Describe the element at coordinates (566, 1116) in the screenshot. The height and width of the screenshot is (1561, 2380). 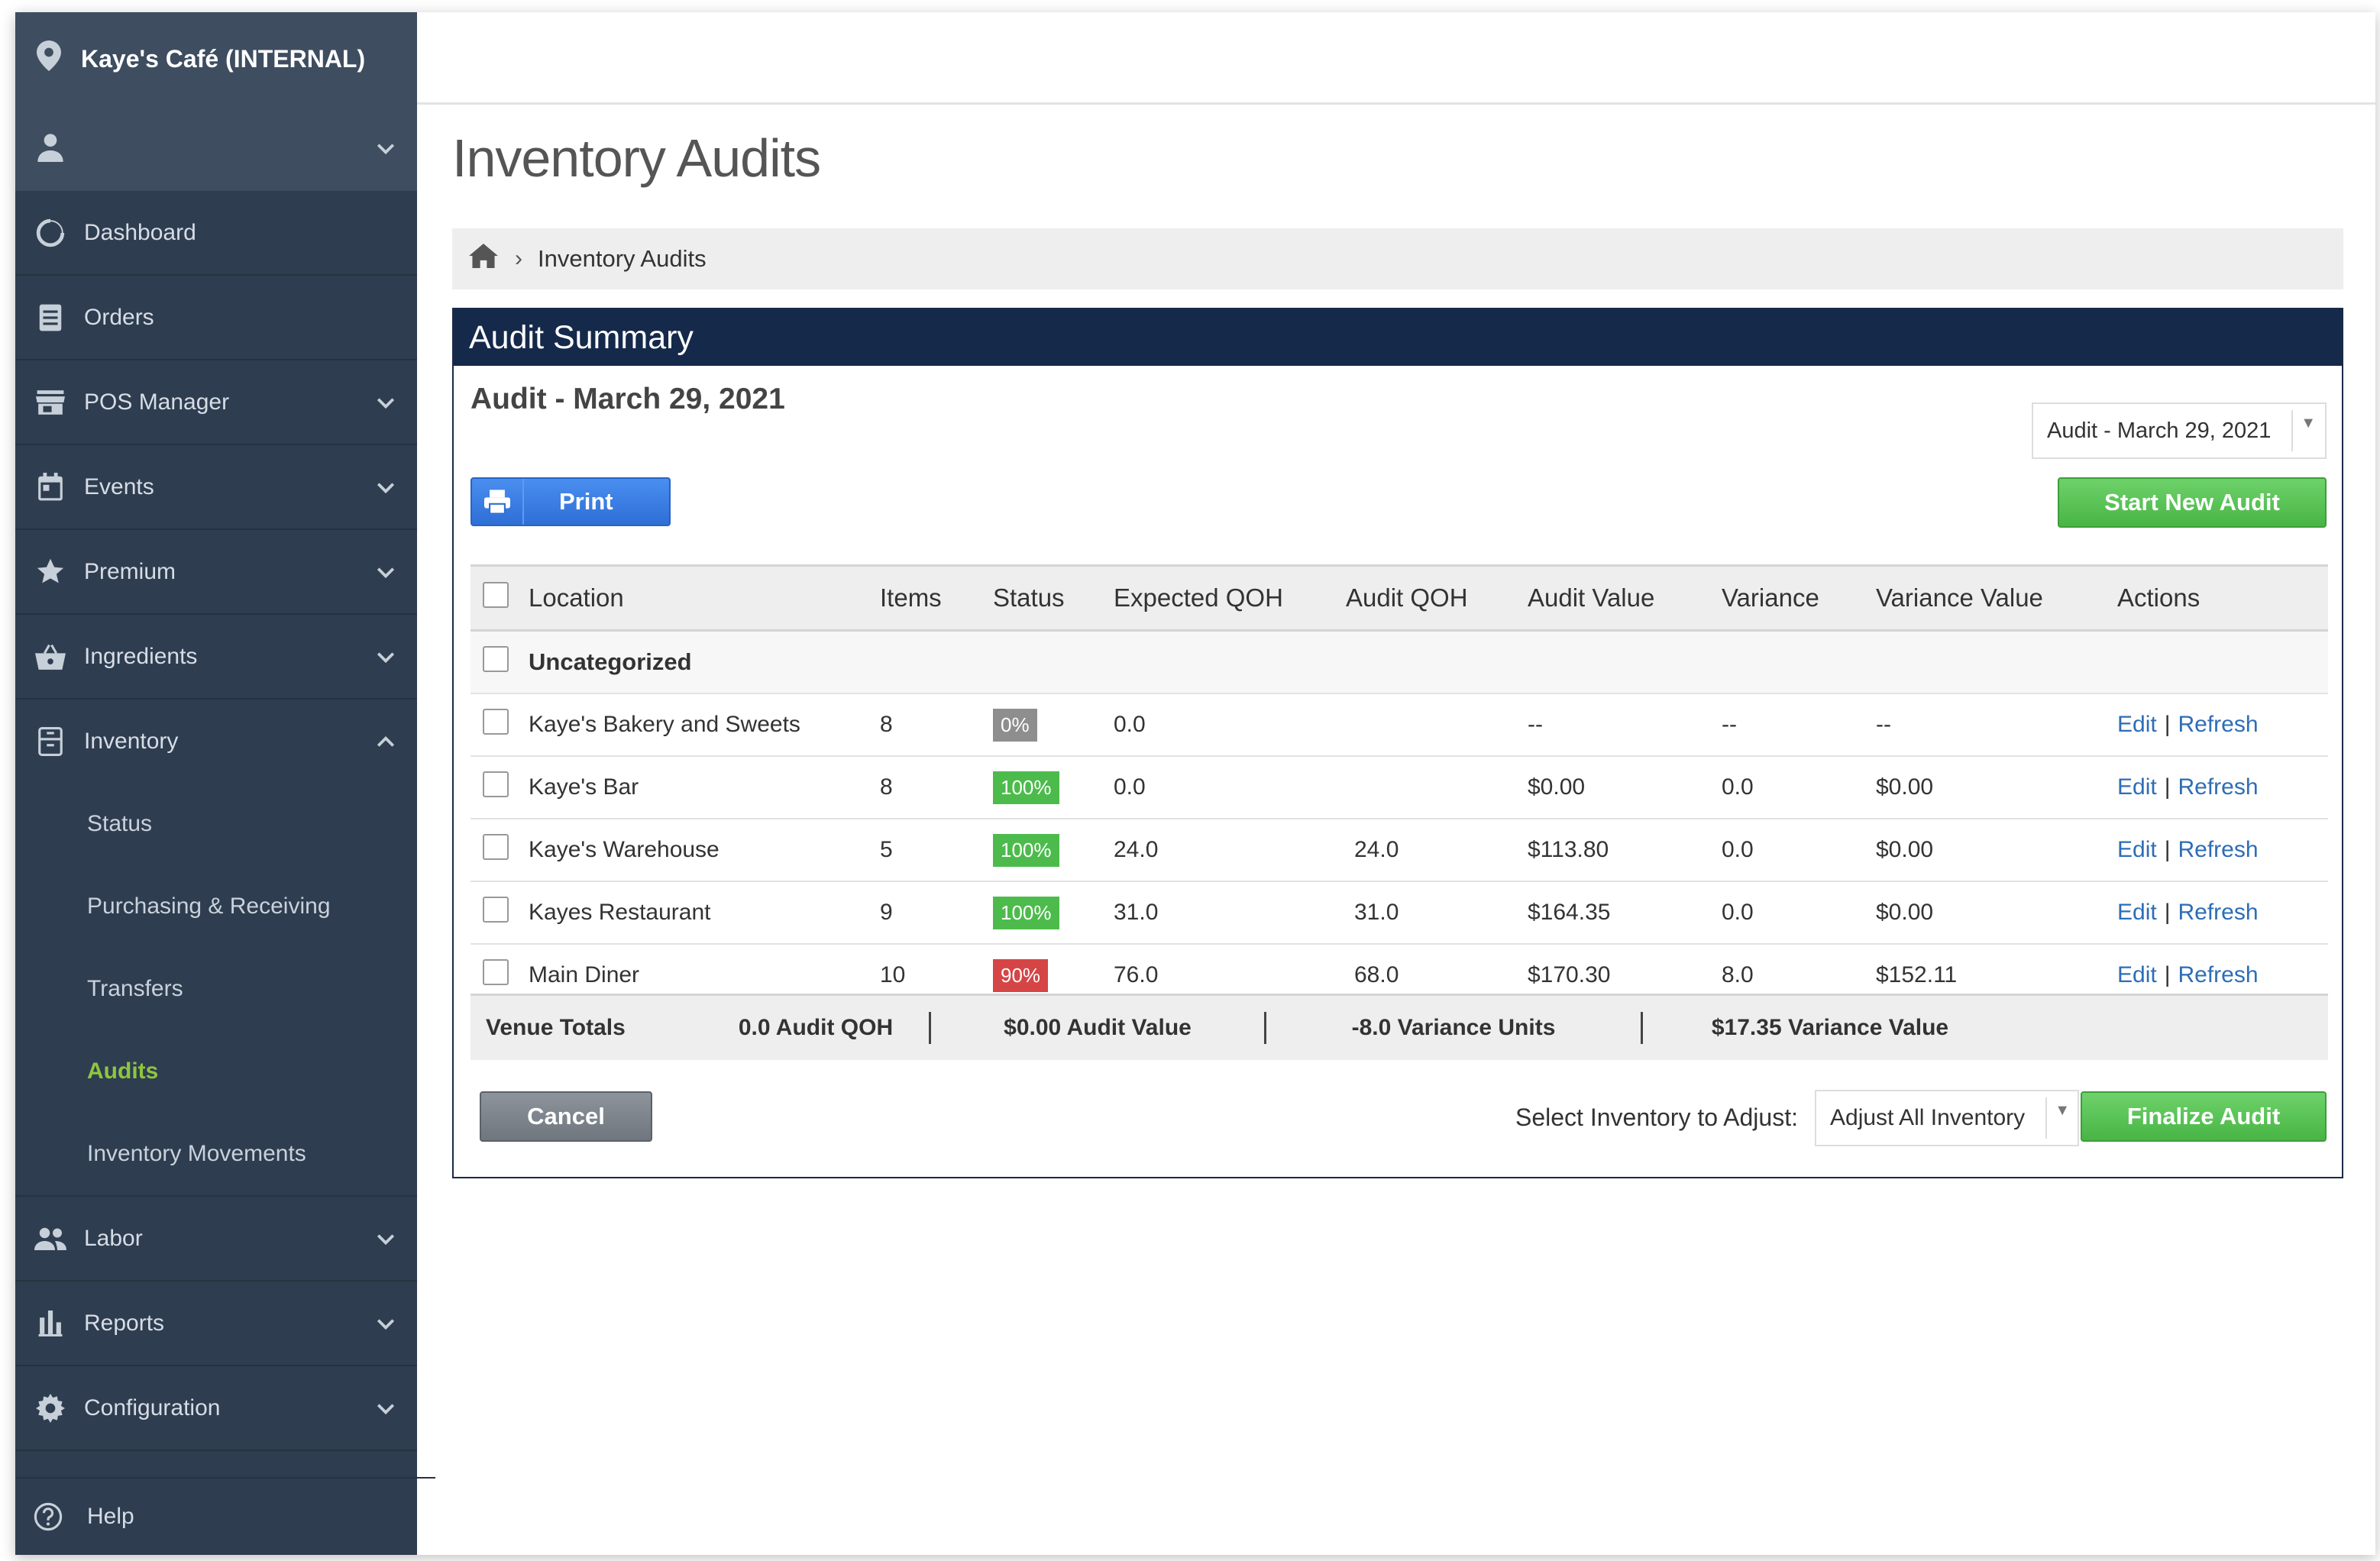
I see `cancel-button: Cancel` at that location.